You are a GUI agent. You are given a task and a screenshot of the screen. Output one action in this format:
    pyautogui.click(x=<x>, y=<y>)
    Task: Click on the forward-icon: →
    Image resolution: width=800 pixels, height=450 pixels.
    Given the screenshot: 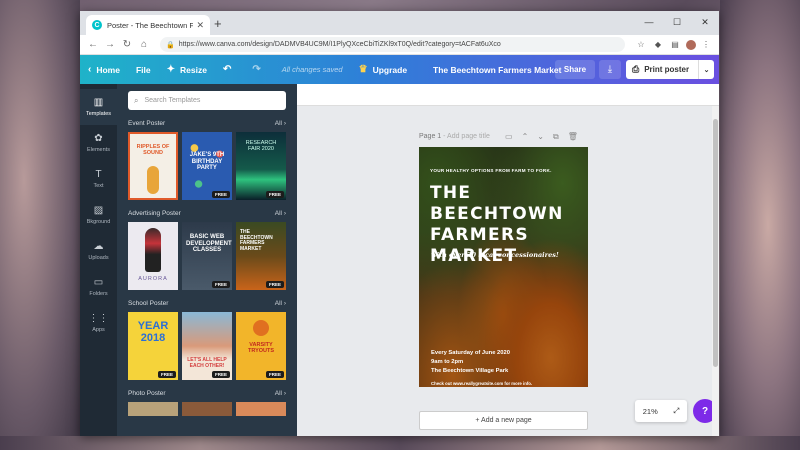 What is the action you would take?
    pyautogui.click(x=110, y=44)
    